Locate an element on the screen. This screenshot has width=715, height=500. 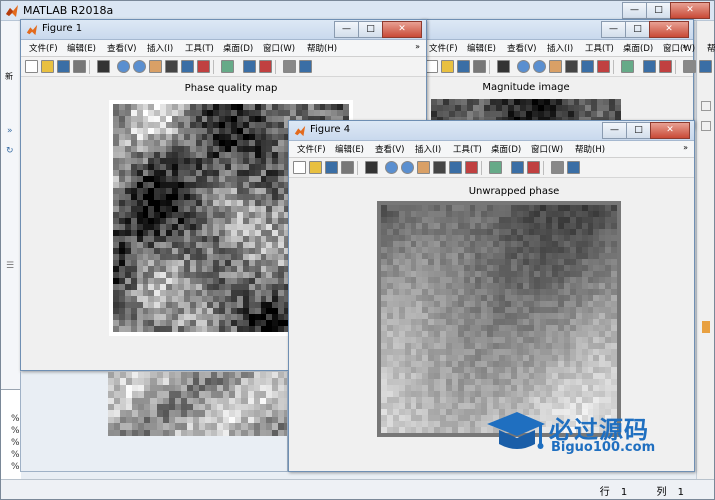
figure-title-bar: — □ ✕ is located at coordinates (557, 30).